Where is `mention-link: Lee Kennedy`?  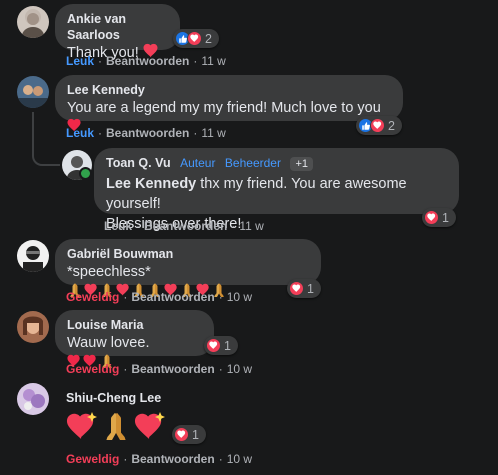 mention-link: Lee Kennedy is located at coordinates (151, 184).